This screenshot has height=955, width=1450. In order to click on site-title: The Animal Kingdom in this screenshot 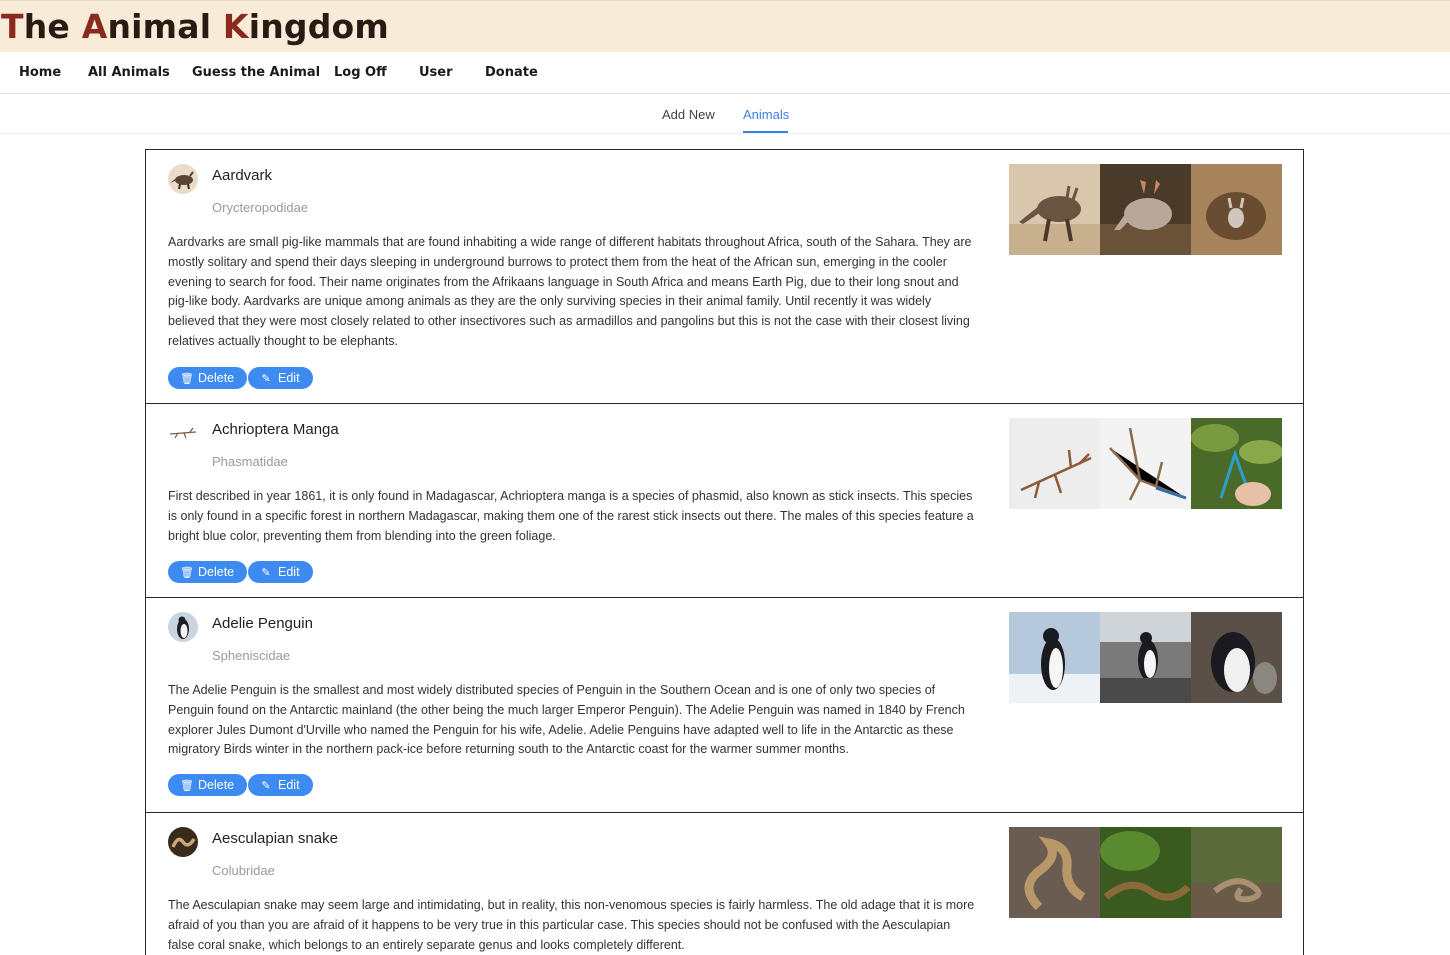, I will do `click(195, 26)`.